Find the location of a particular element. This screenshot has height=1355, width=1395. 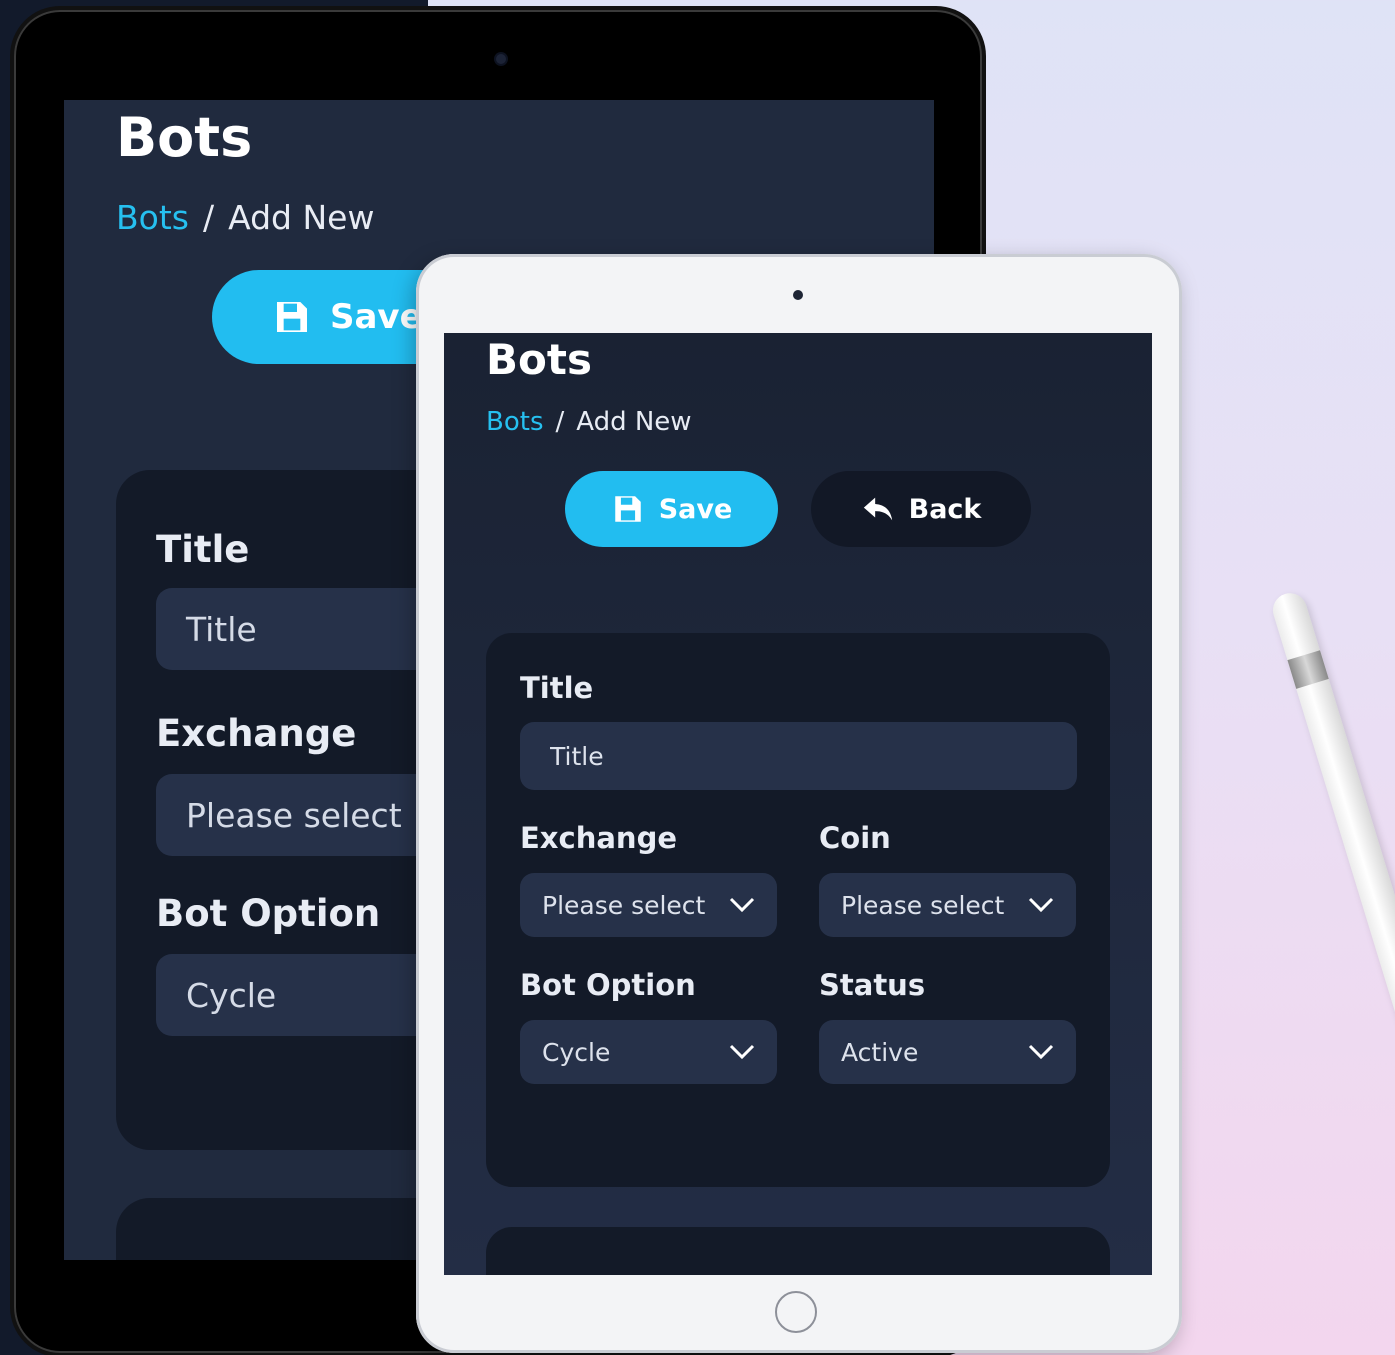

home-button is located at coordinates (796, 1312).